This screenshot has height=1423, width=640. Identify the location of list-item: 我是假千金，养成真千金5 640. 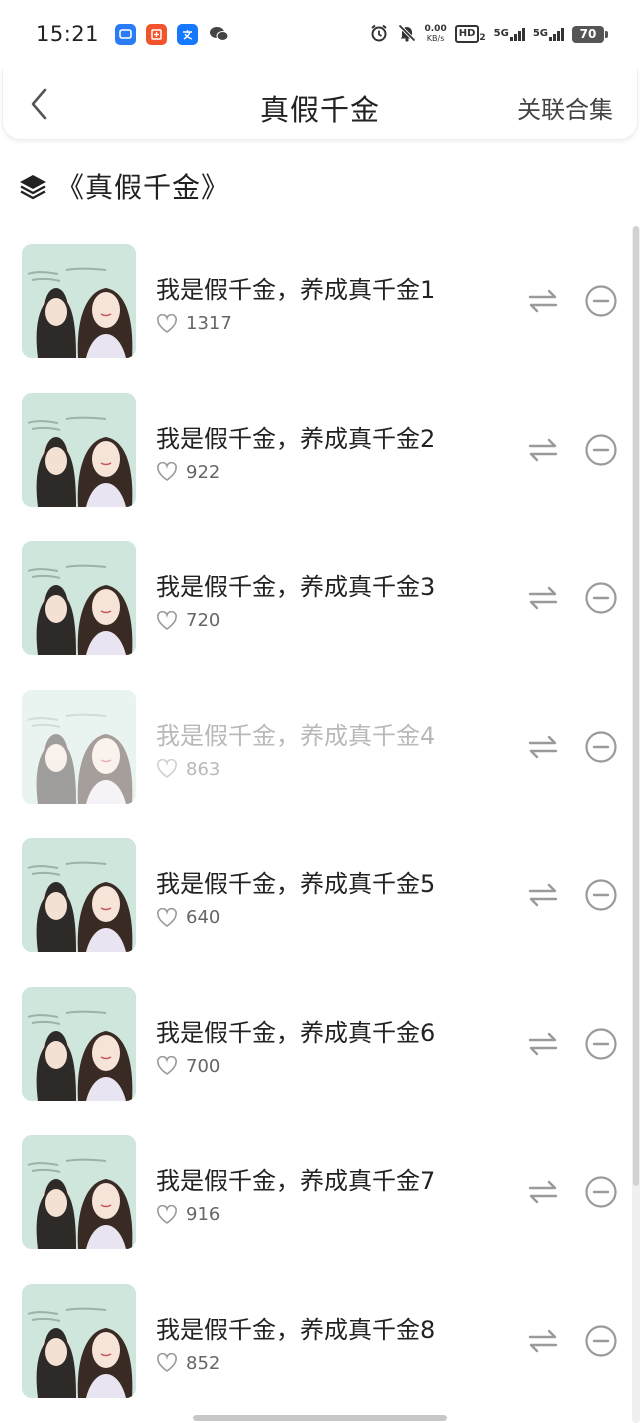
(320, 894).